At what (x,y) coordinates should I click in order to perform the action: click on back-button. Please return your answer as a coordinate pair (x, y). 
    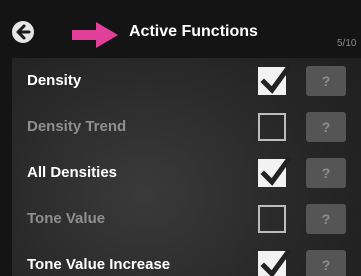
    Looking at the image, I should click on (23, 32).